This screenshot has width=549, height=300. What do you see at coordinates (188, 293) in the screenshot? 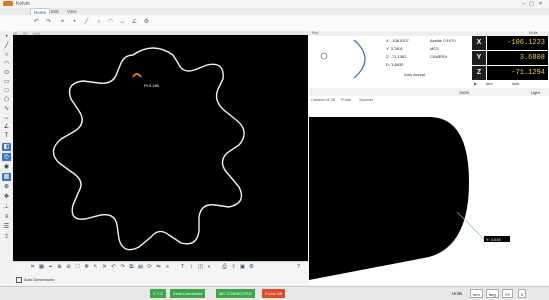
I see `connection-status: Kalid Connected` at bounding box center [188, 293].